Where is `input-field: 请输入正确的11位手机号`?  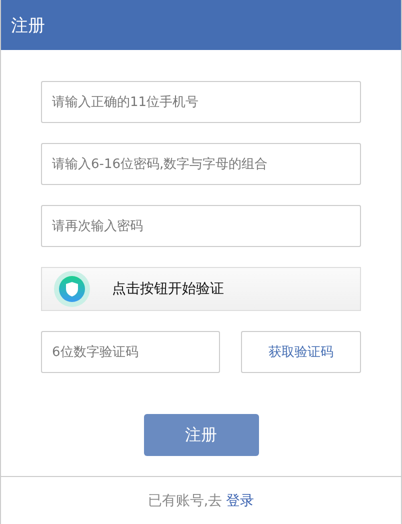 input-field: 请输入正确的11位手机号 is located at coordinates (201, 102).